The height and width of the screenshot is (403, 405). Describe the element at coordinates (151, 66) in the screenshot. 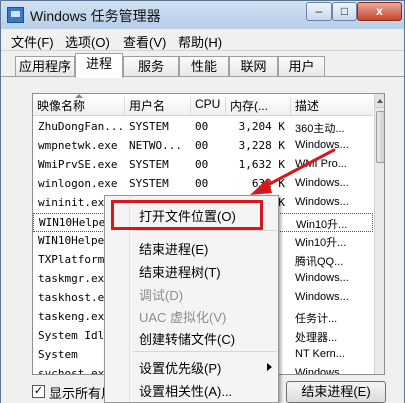

I see `tab-services: 服务` at that location.